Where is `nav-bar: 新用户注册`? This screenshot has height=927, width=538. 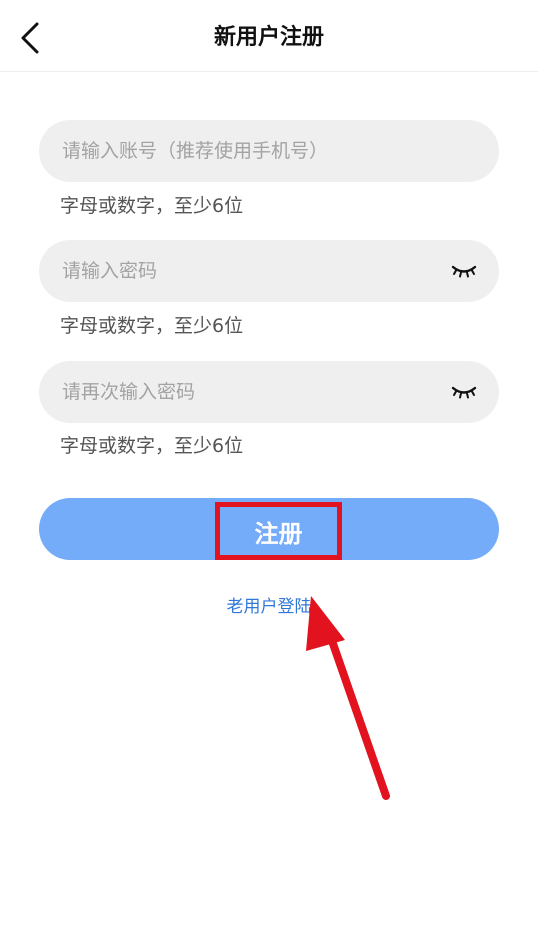
nav-bar: 新用户注册 is located at coordinates (269, 36).